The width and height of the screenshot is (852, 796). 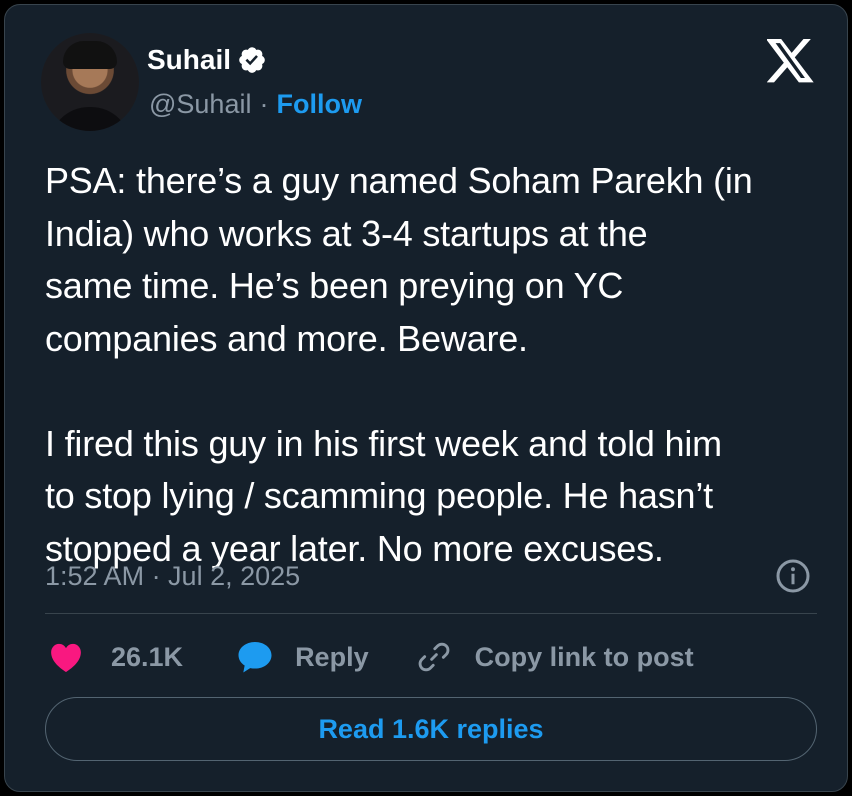 What do you see at coordinates (66, 658) in the screenshot?
I see `heart-icon` at bounding box center [66, 658].